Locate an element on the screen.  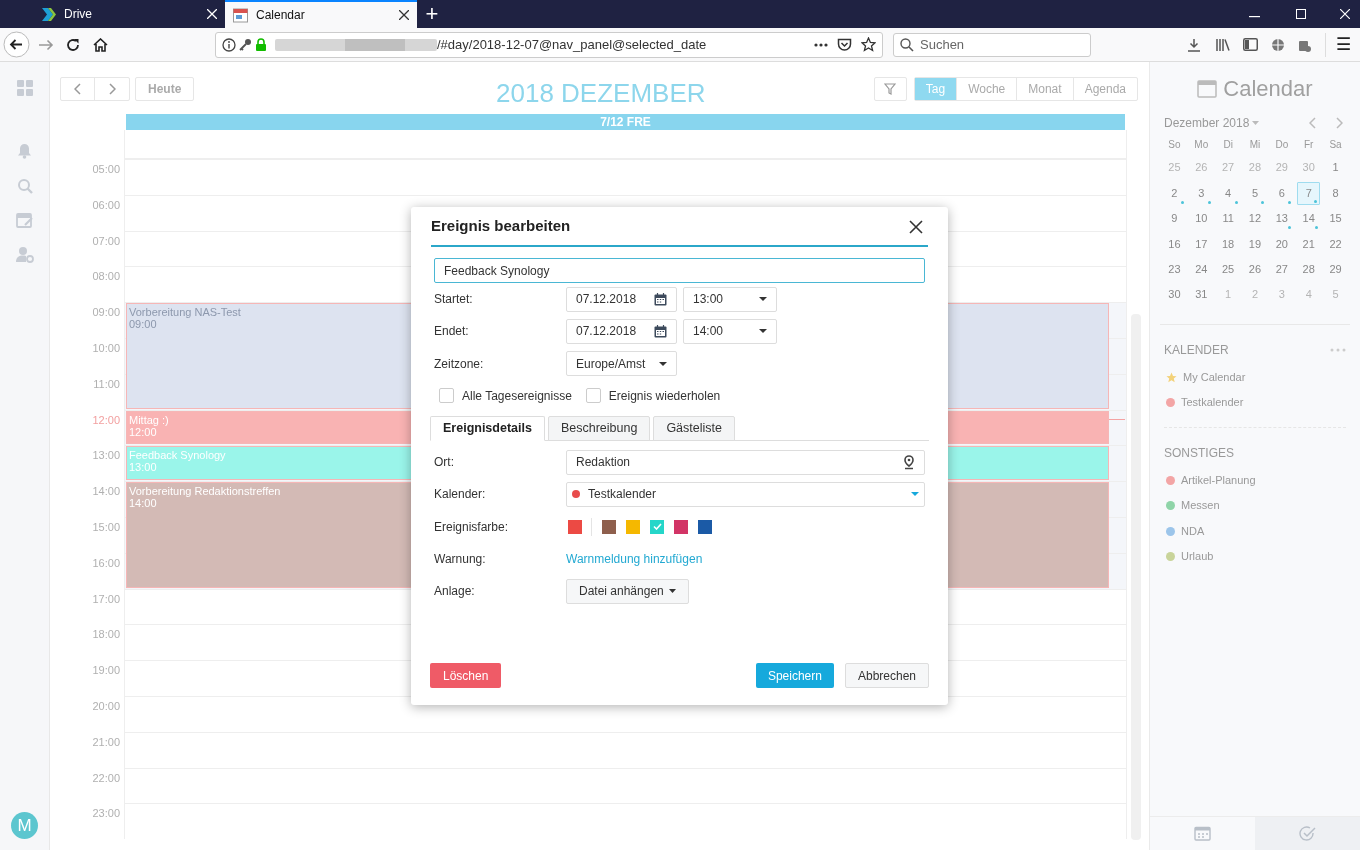
browser-tab: Drive is located at coordinates (129, 14).